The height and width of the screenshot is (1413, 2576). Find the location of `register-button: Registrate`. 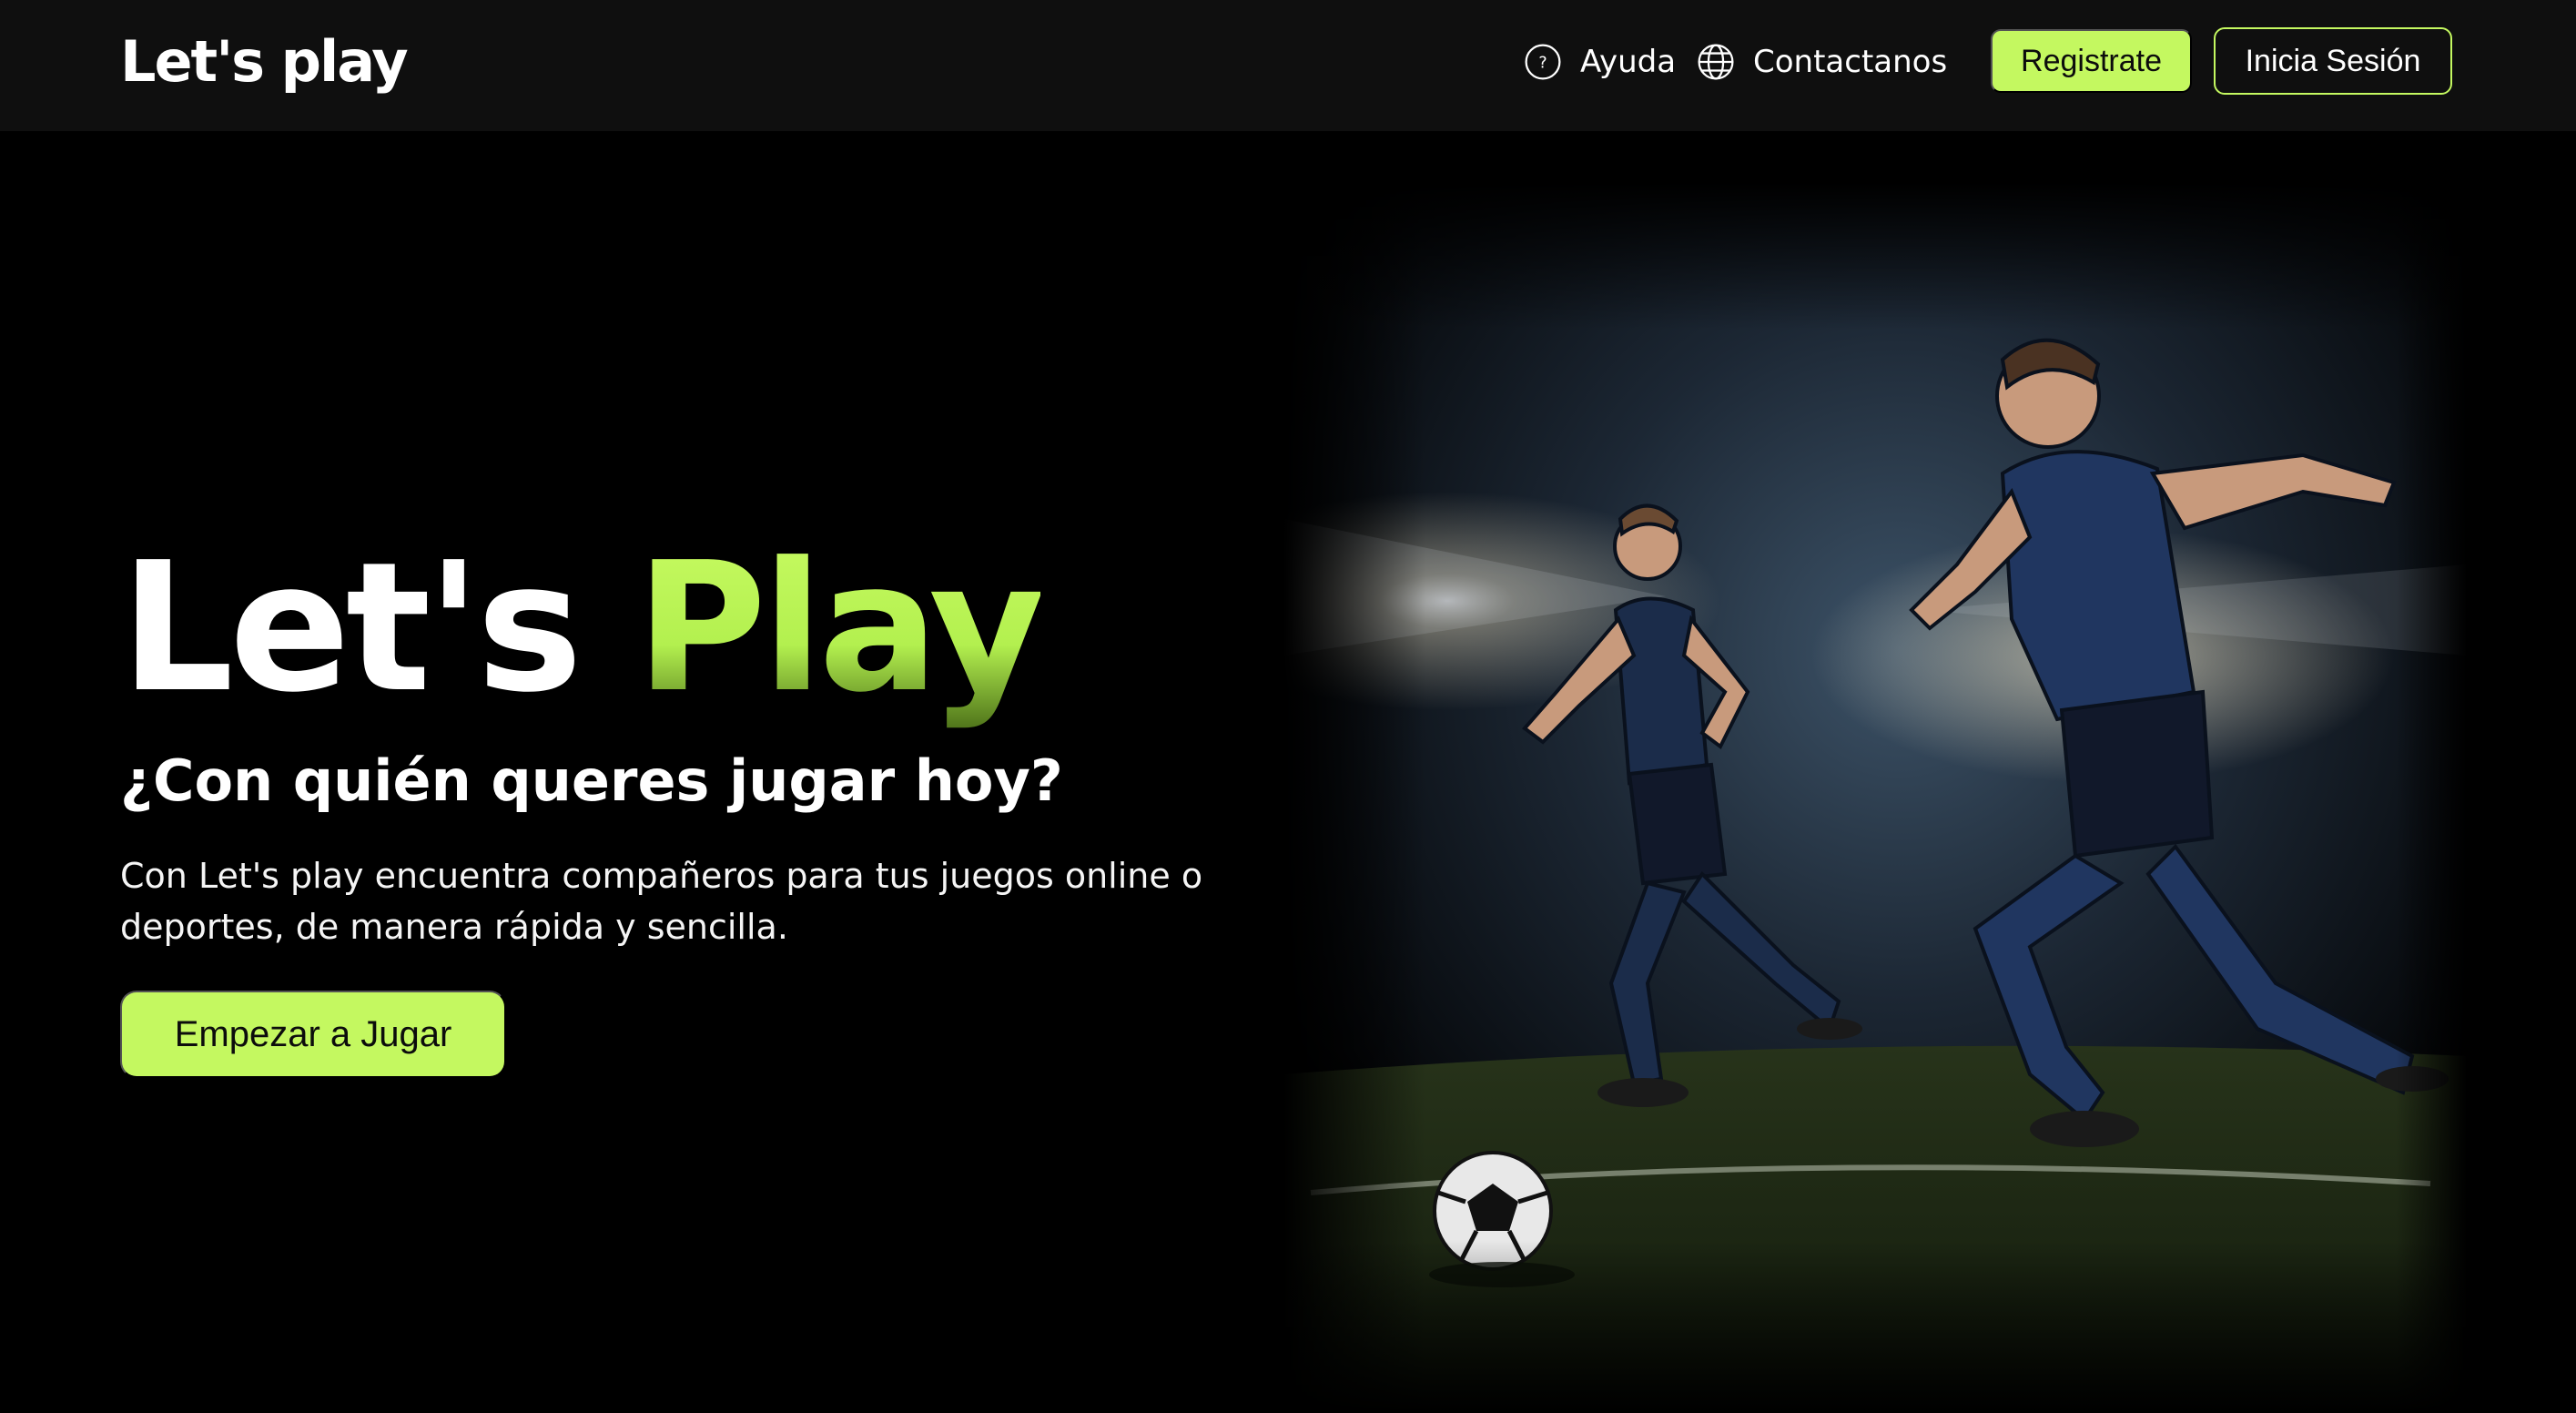

register-button: Registrate is located at coordinates (2091, 61).